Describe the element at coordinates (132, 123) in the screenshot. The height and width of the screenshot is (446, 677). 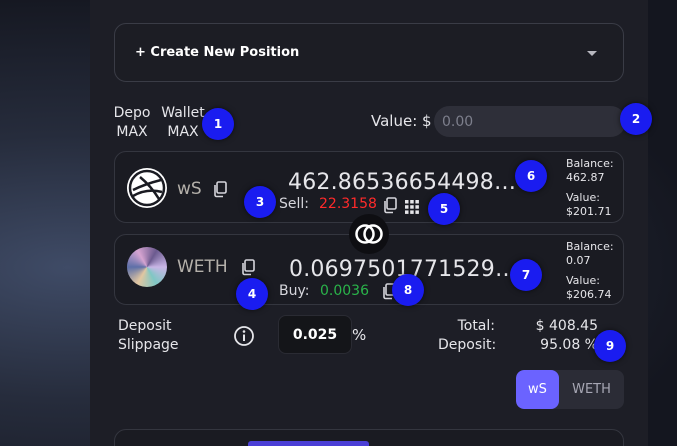
I see `depo-max-link: Depo MAX` at that location.